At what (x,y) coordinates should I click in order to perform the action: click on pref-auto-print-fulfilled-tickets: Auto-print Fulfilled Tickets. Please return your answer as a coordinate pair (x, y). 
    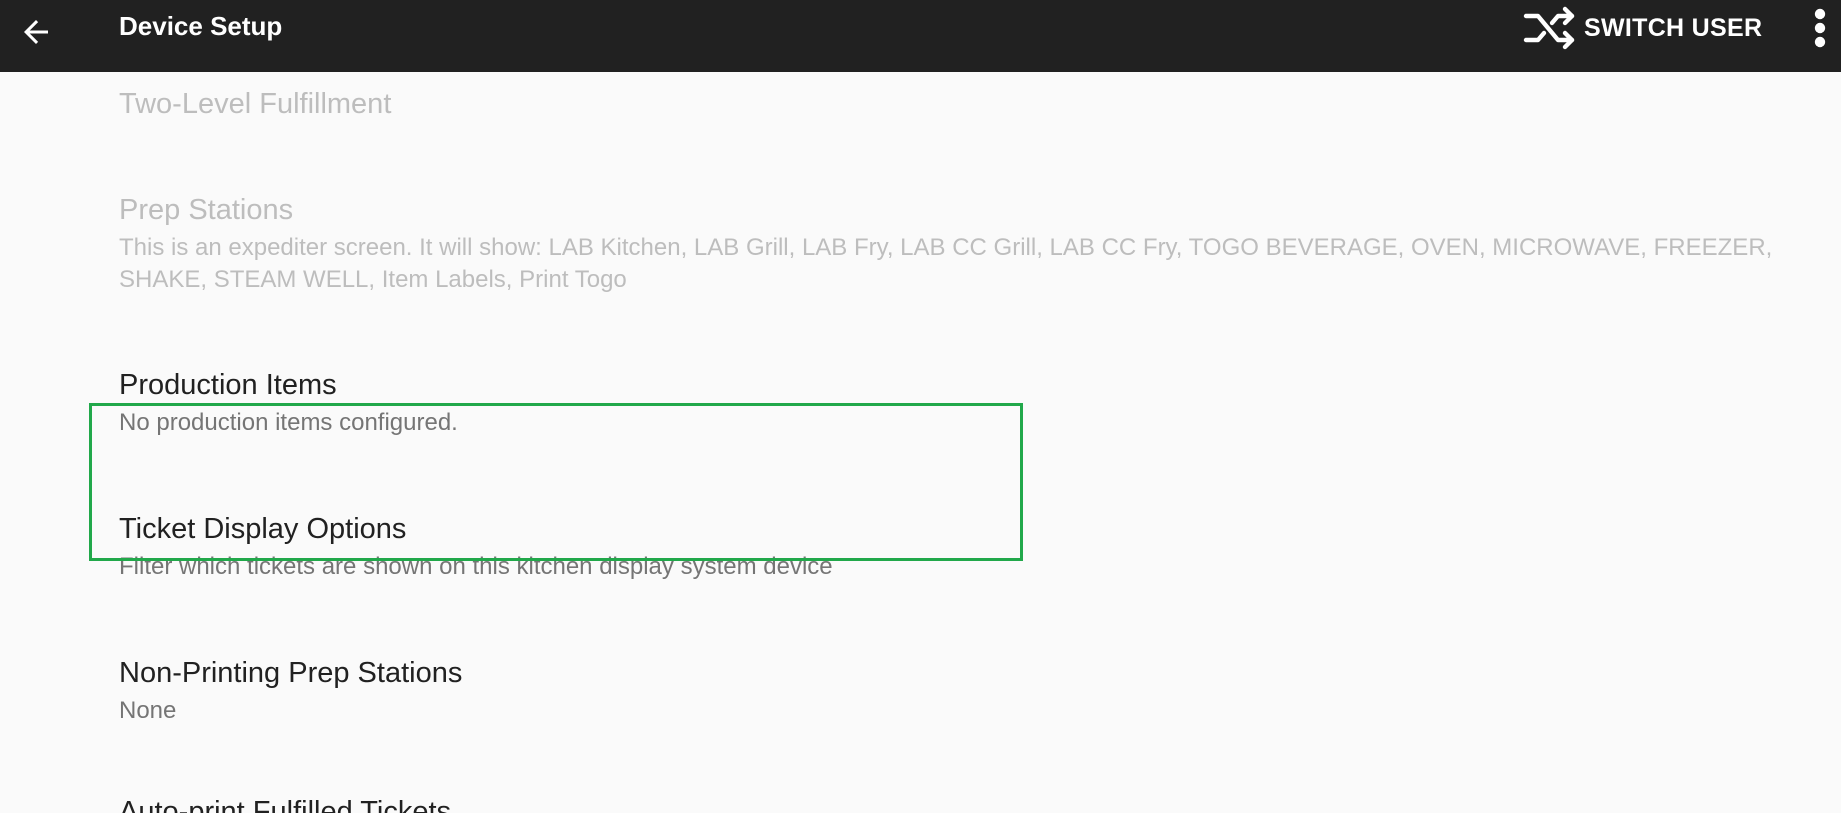
    Looking at the image, I should click on (959, 803).